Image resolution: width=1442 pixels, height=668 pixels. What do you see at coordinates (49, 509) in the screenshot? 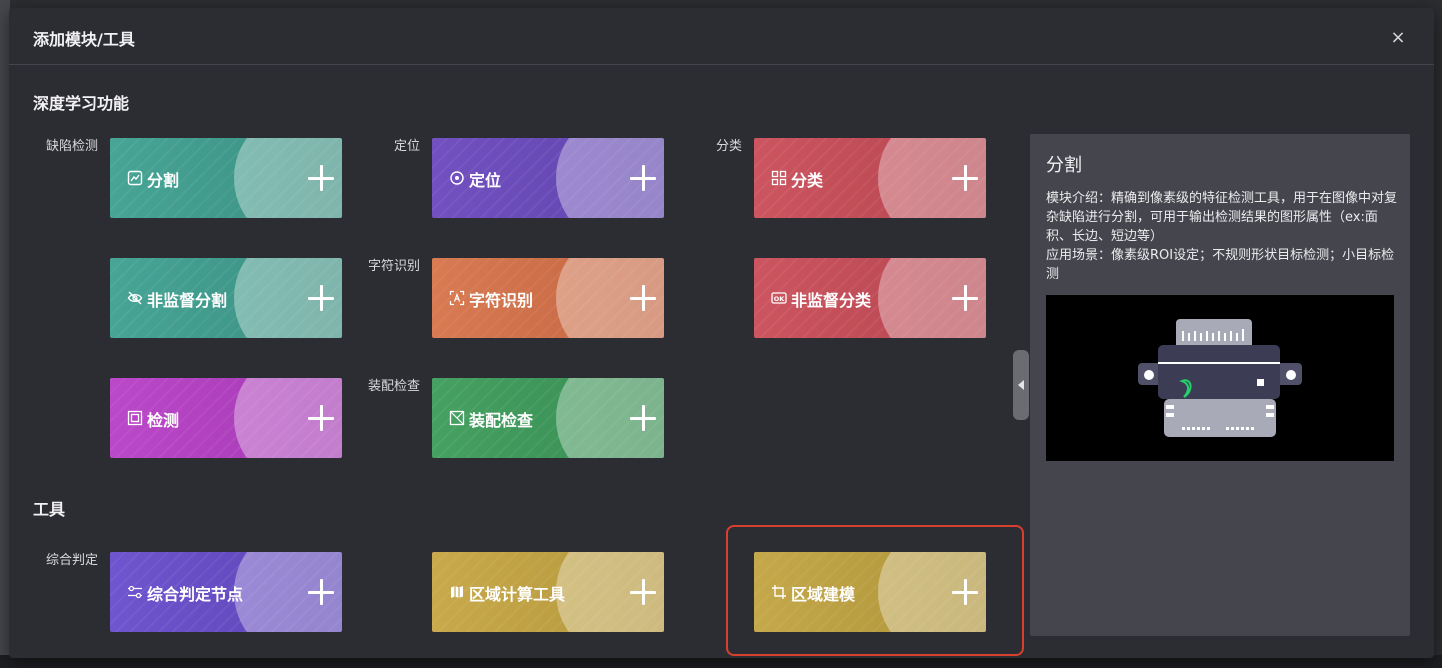
I see `section-title-tools: 工具` at bounding box center [49, 509].